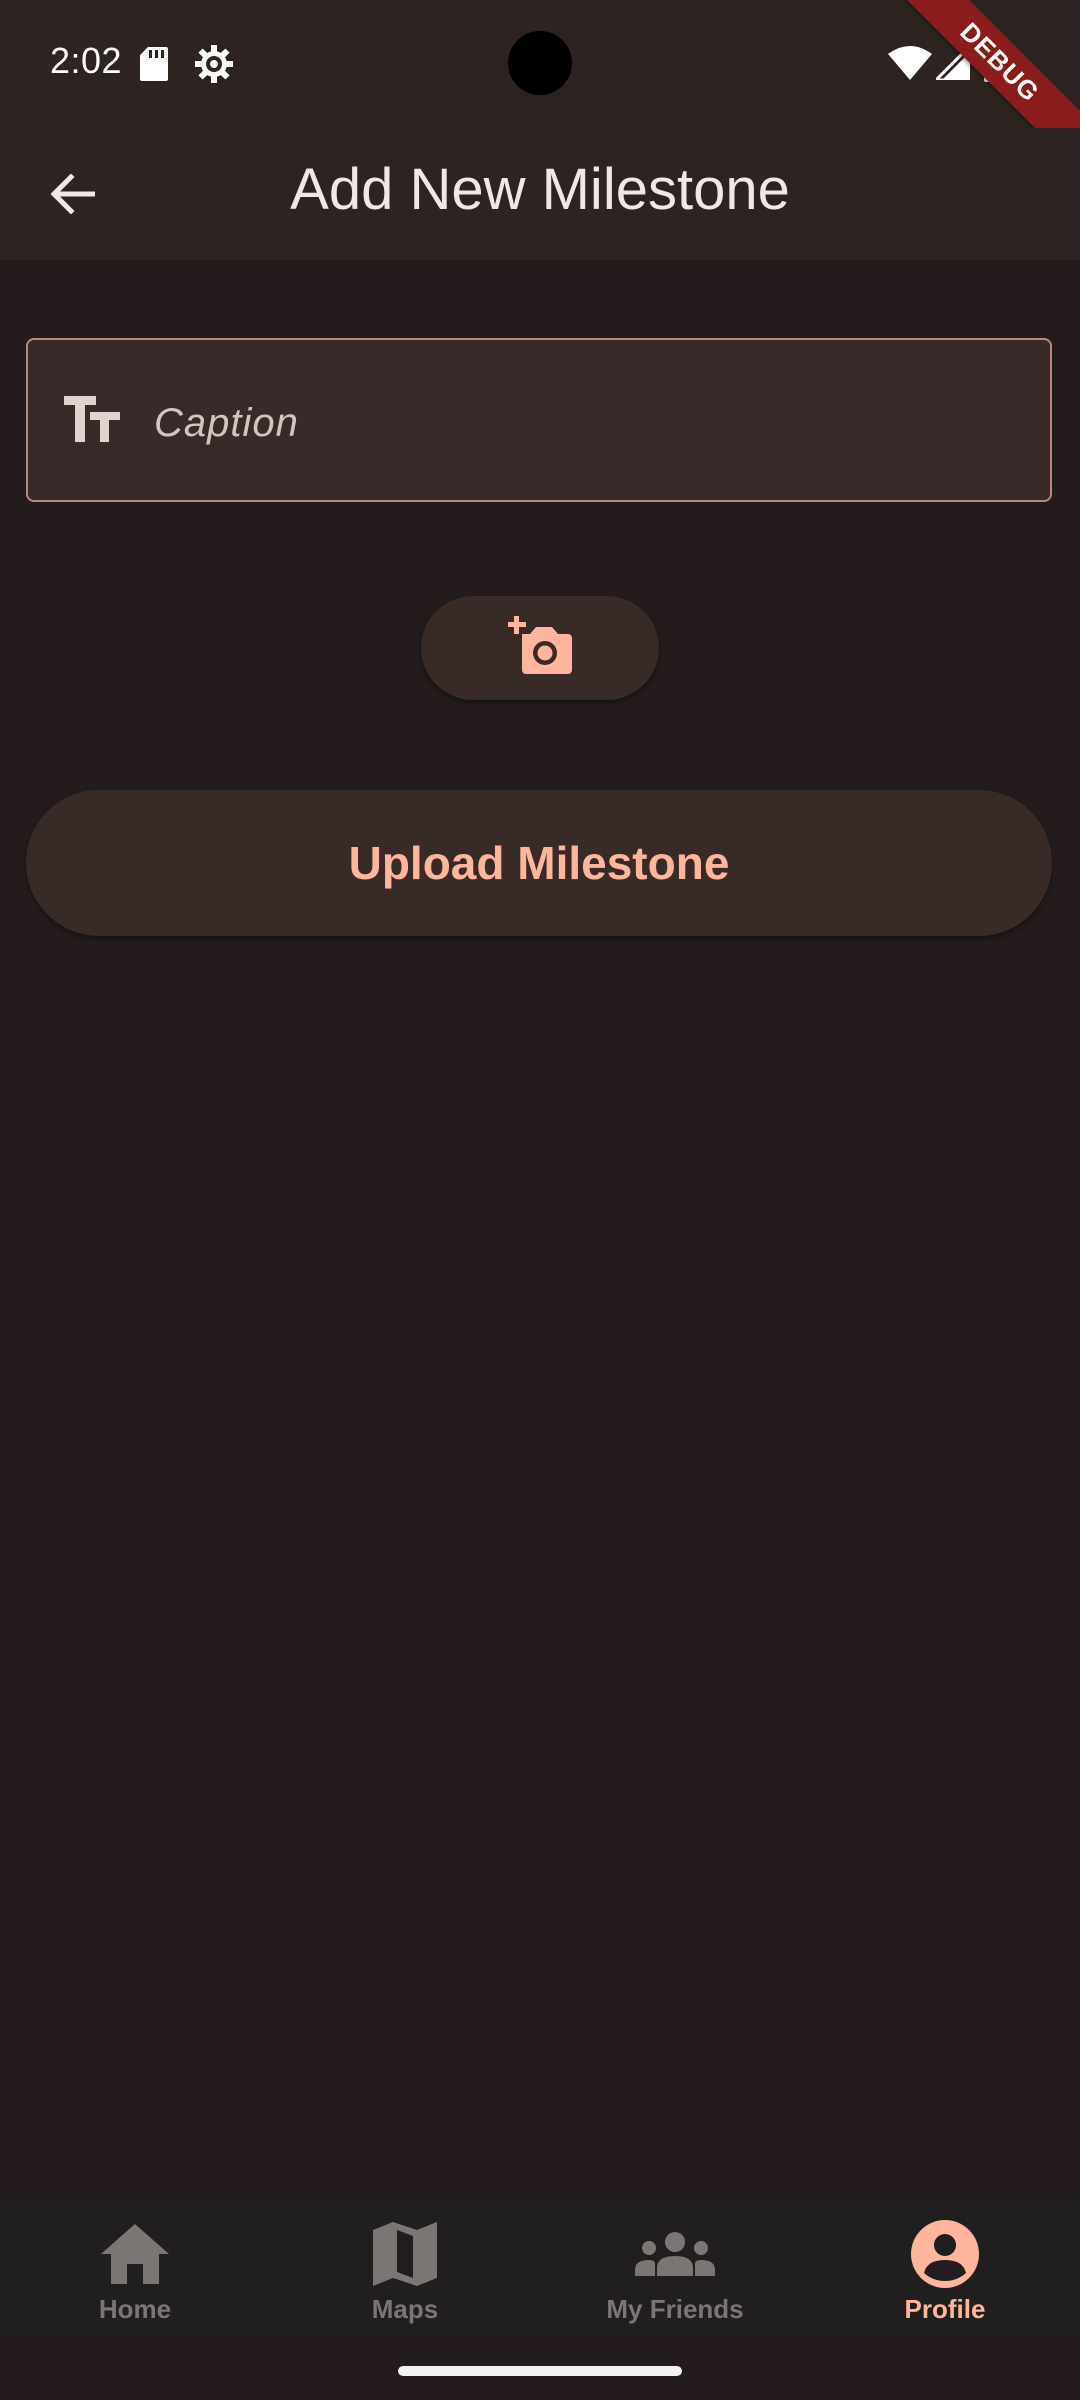  What do you see at coordinates (92, 422) in the screenshot?
I see `text-fields-icon` at bounding box center [92, 422].